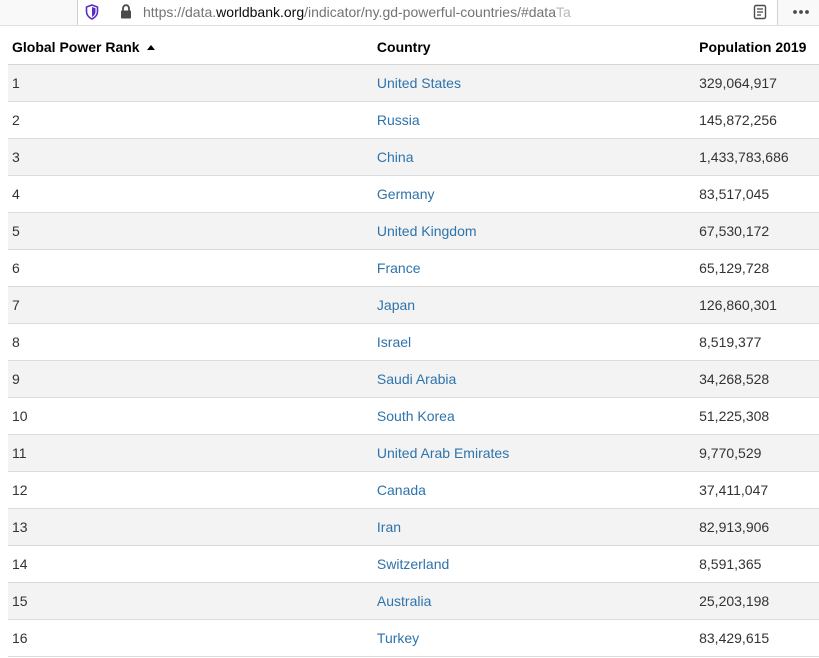  What do you see at coordinates (538, 416) in the screenshot?
I see `country-cell: South Korea` at bounding box center [538, 416].